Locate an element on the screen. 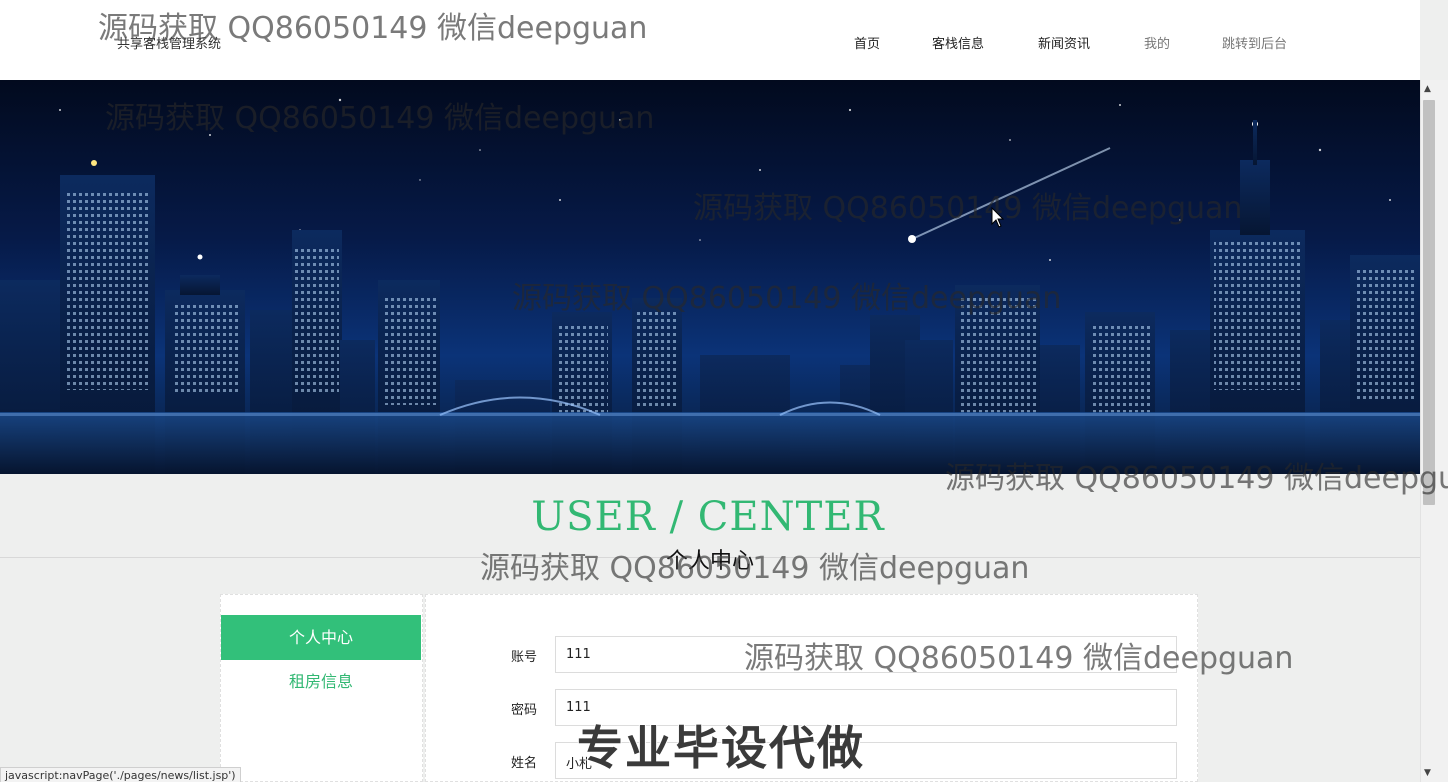  nav-admin: 跳转到后台 is located at coordinates (1254, 42).